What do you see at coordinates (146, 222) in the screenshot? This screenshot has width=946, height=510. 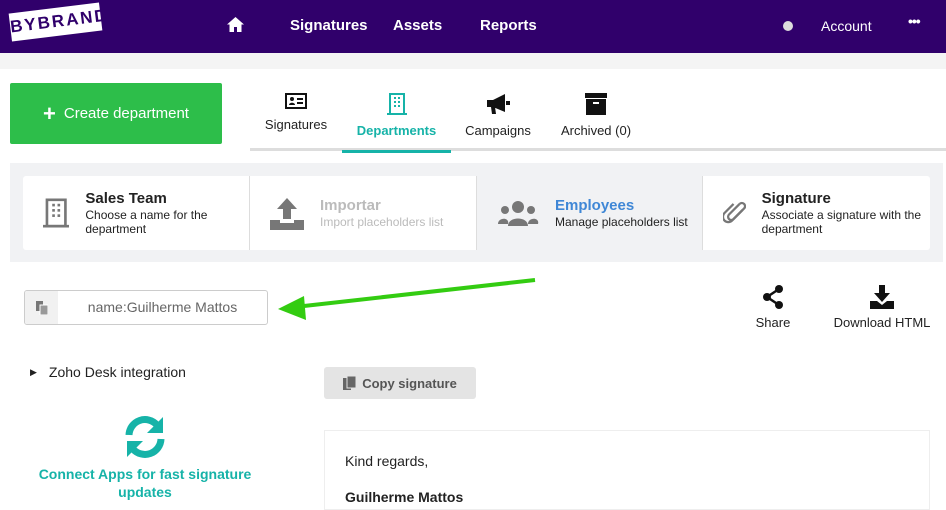 I see `step-desc: Choose a name for the department` at bounding box center [146, 222].